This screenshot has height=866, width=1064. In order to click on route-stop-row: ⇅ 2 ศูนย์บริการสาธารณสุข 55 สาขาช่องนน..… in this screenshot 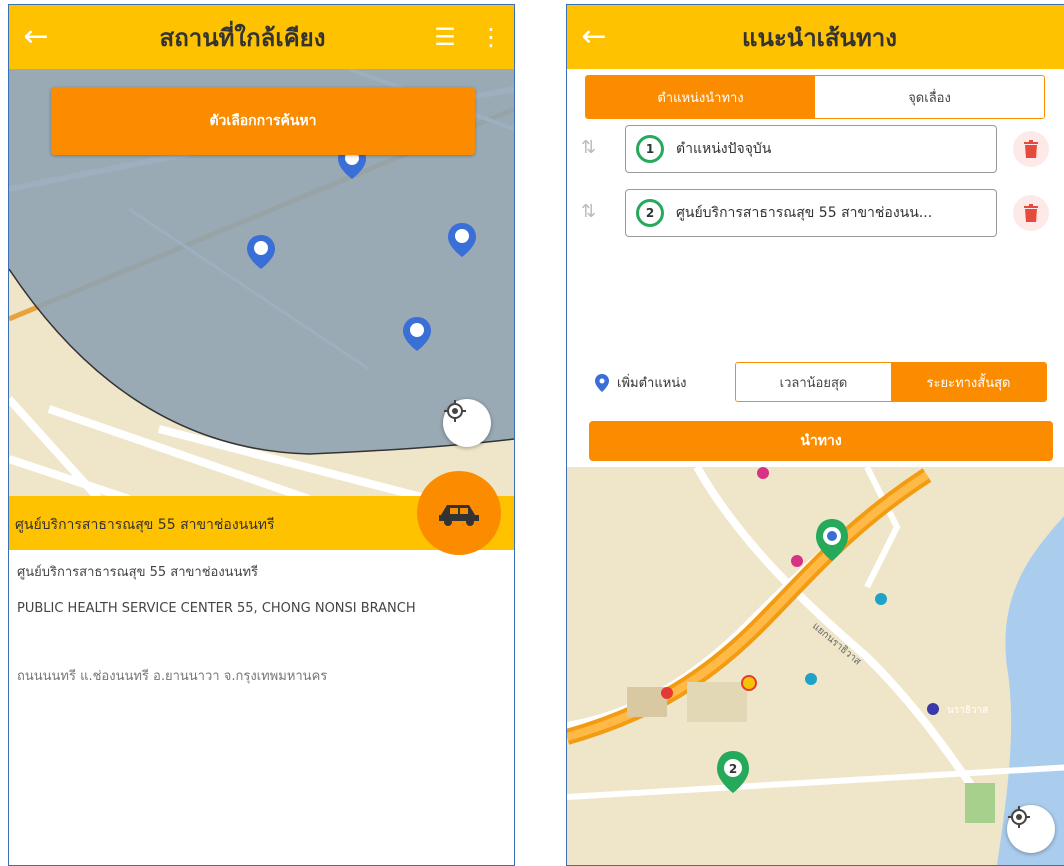, I will do `click(815, 214)`.